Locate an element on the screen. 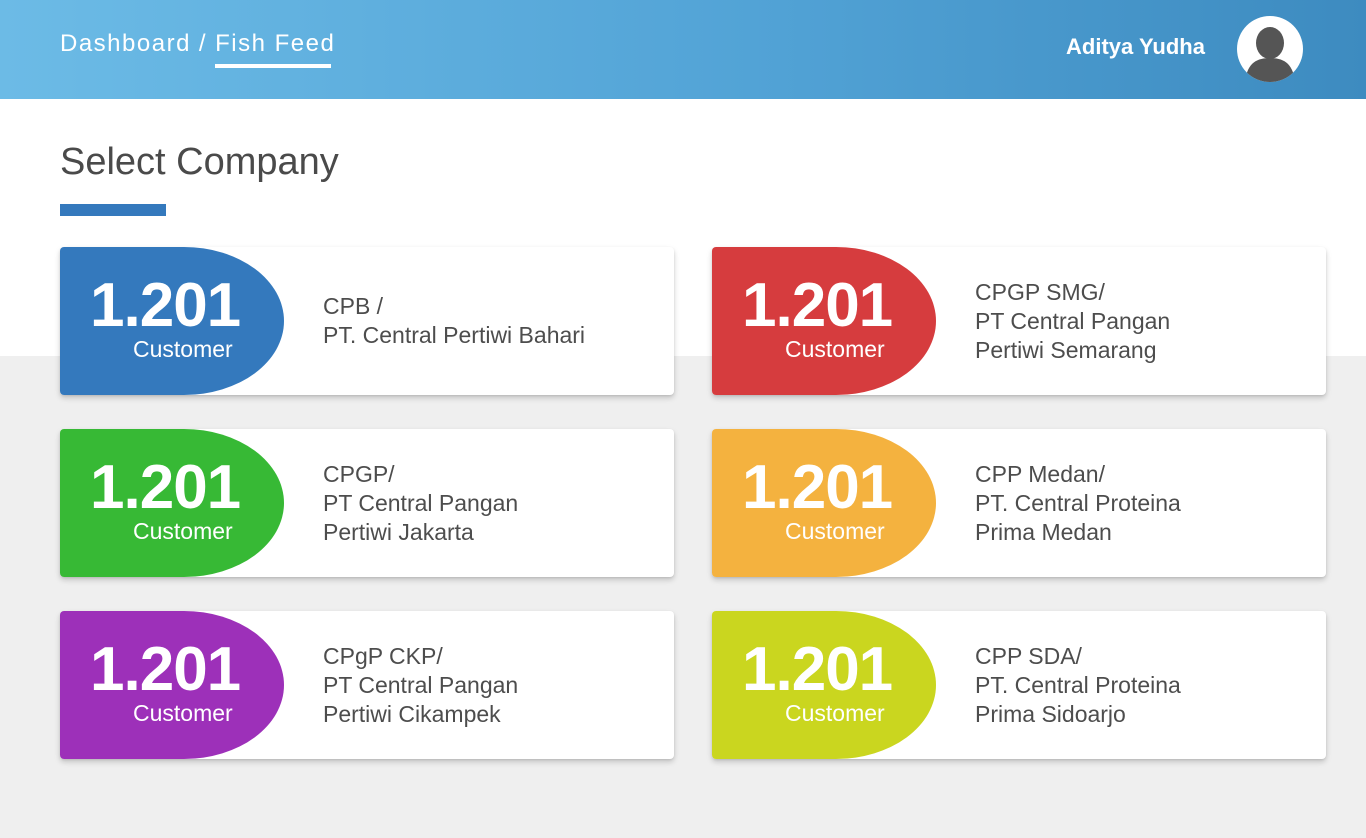 This screenshot has height=838, width=1366. company-code: CPgP CKP/ is located at coordinates (383, 655).